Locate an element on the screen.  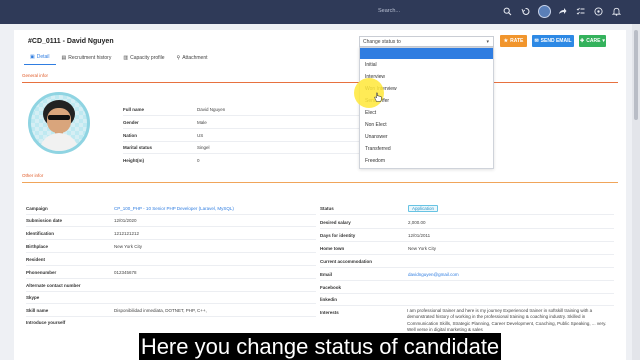
star-icon: ★ is located at coordinates (506, 41).